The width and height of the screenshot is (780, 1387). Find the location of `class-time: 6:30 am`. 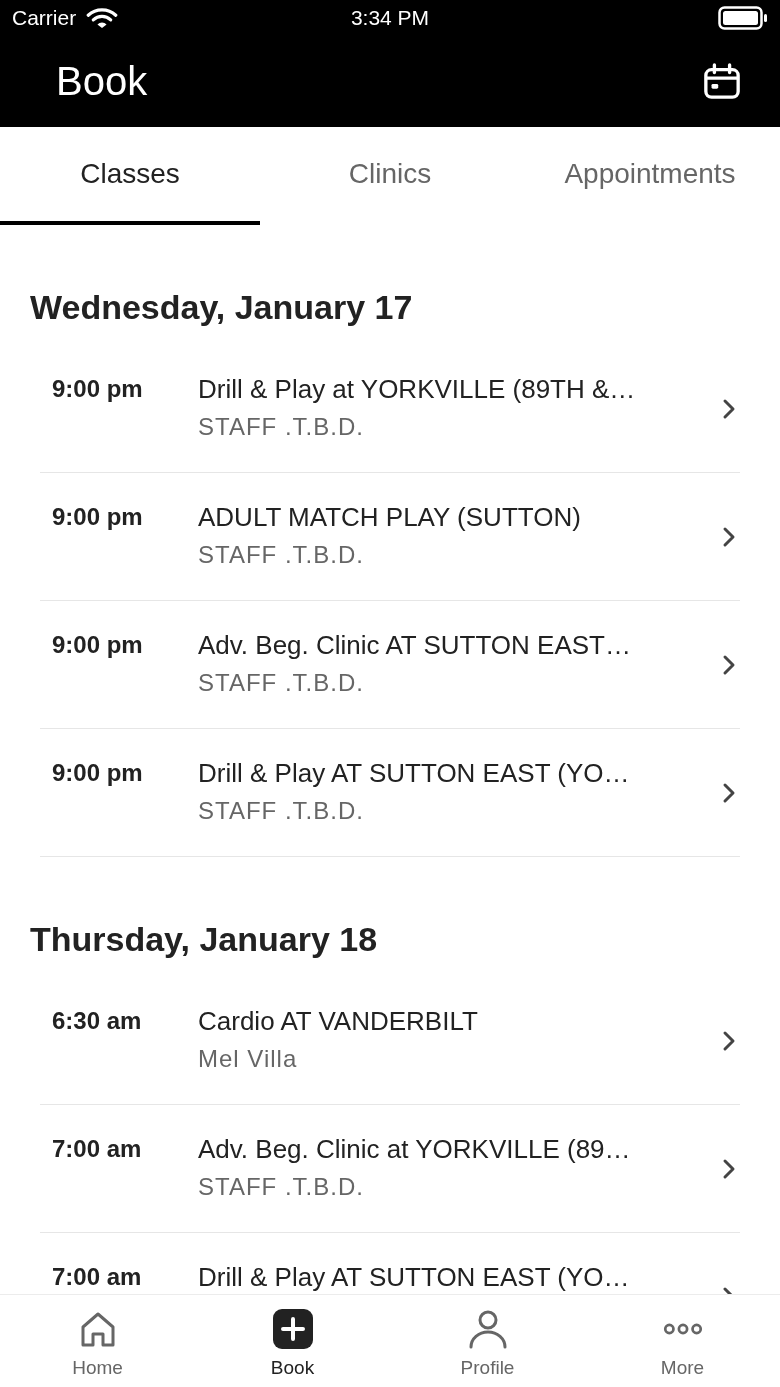

class-time: 6:30 am is located at coordinates (97, 1021).